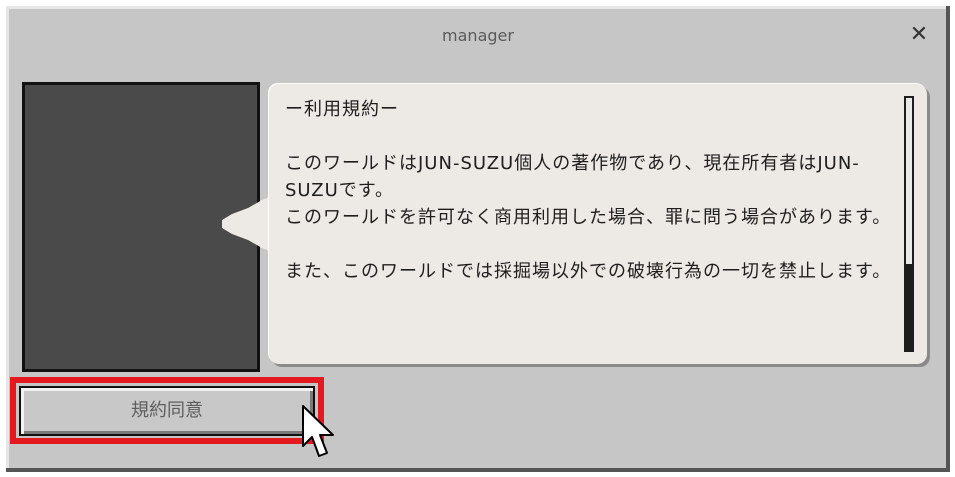  What do you see at coordinates (167, 411) in the screenshot?
I see `agree-terms-button: 規約同意` at bounding box center [167, 411].